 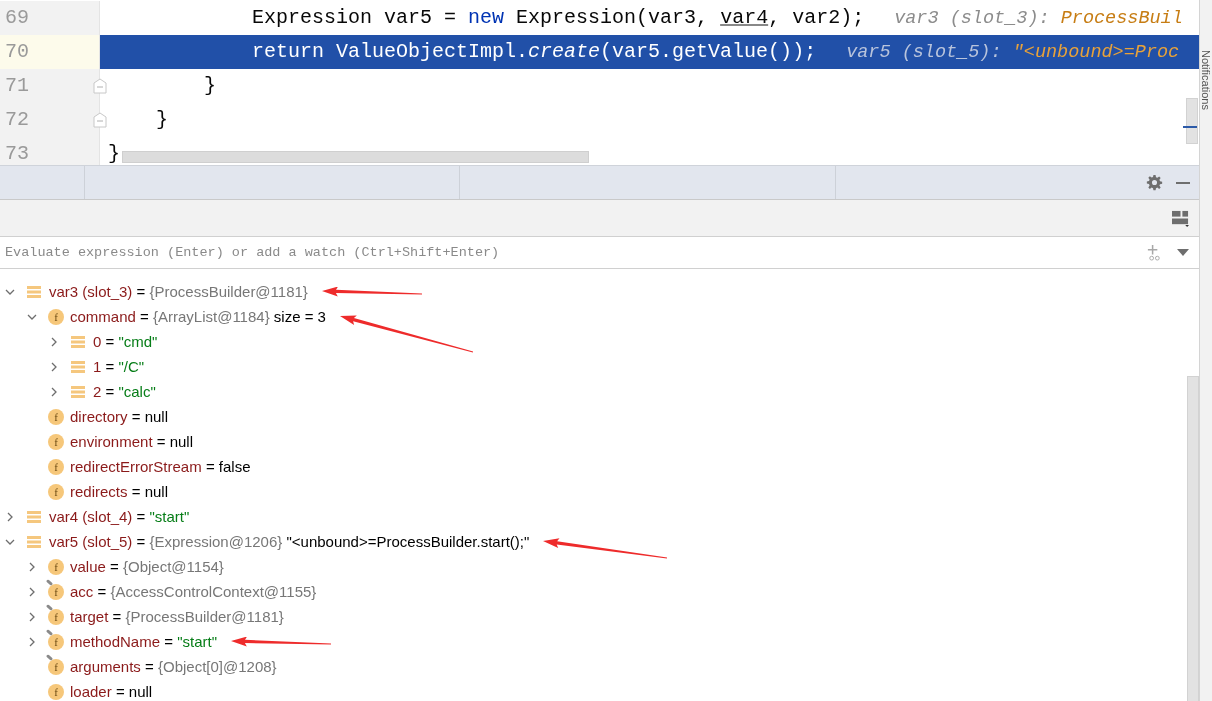 I want to click on line-number: 72, so click(x=17, y=119).